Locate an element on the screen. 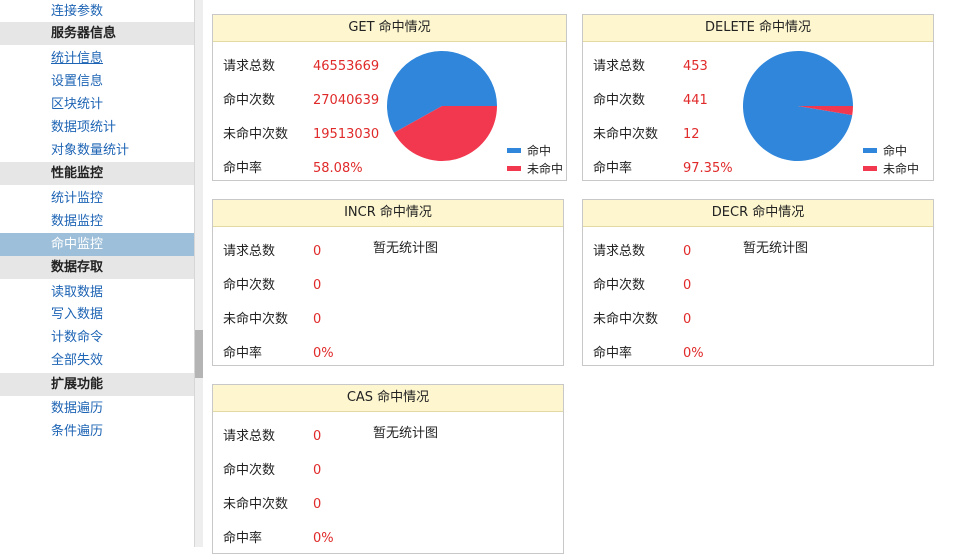 Image resolution: width=958 pixels, height=554 pixels. sidebar-item-label: 区块统计 is located at coordinates (77, 104).